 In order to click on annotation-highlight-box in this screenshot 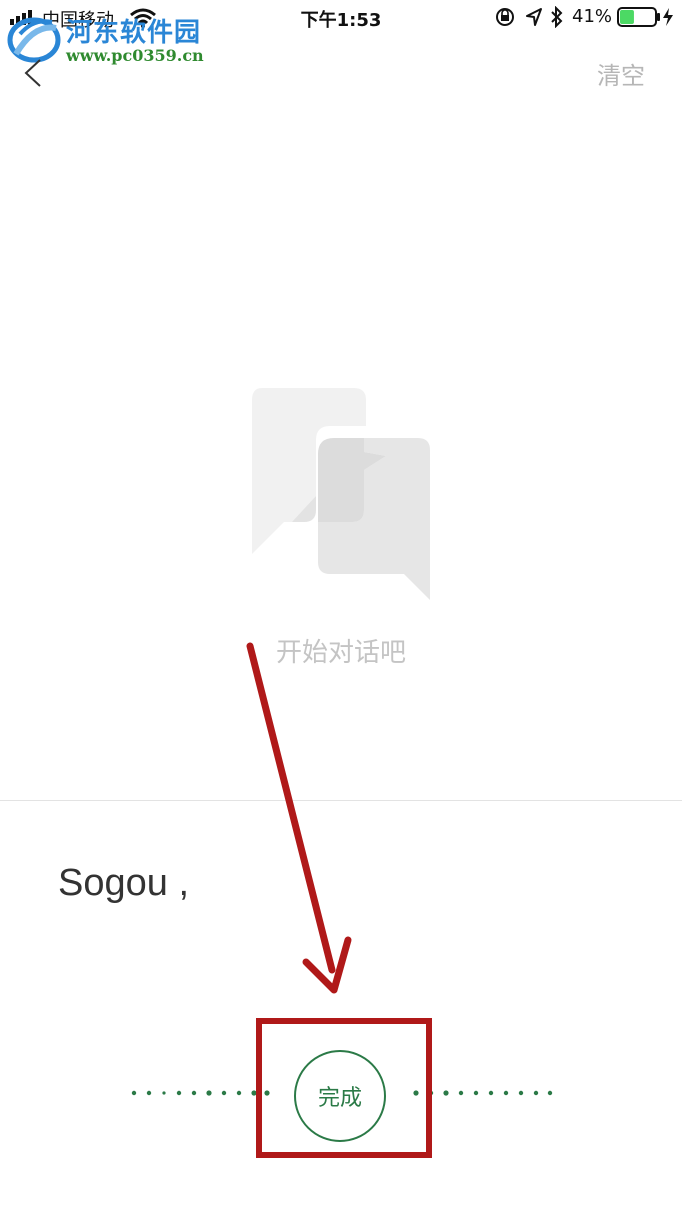, I will do `click(344, 1088)`.